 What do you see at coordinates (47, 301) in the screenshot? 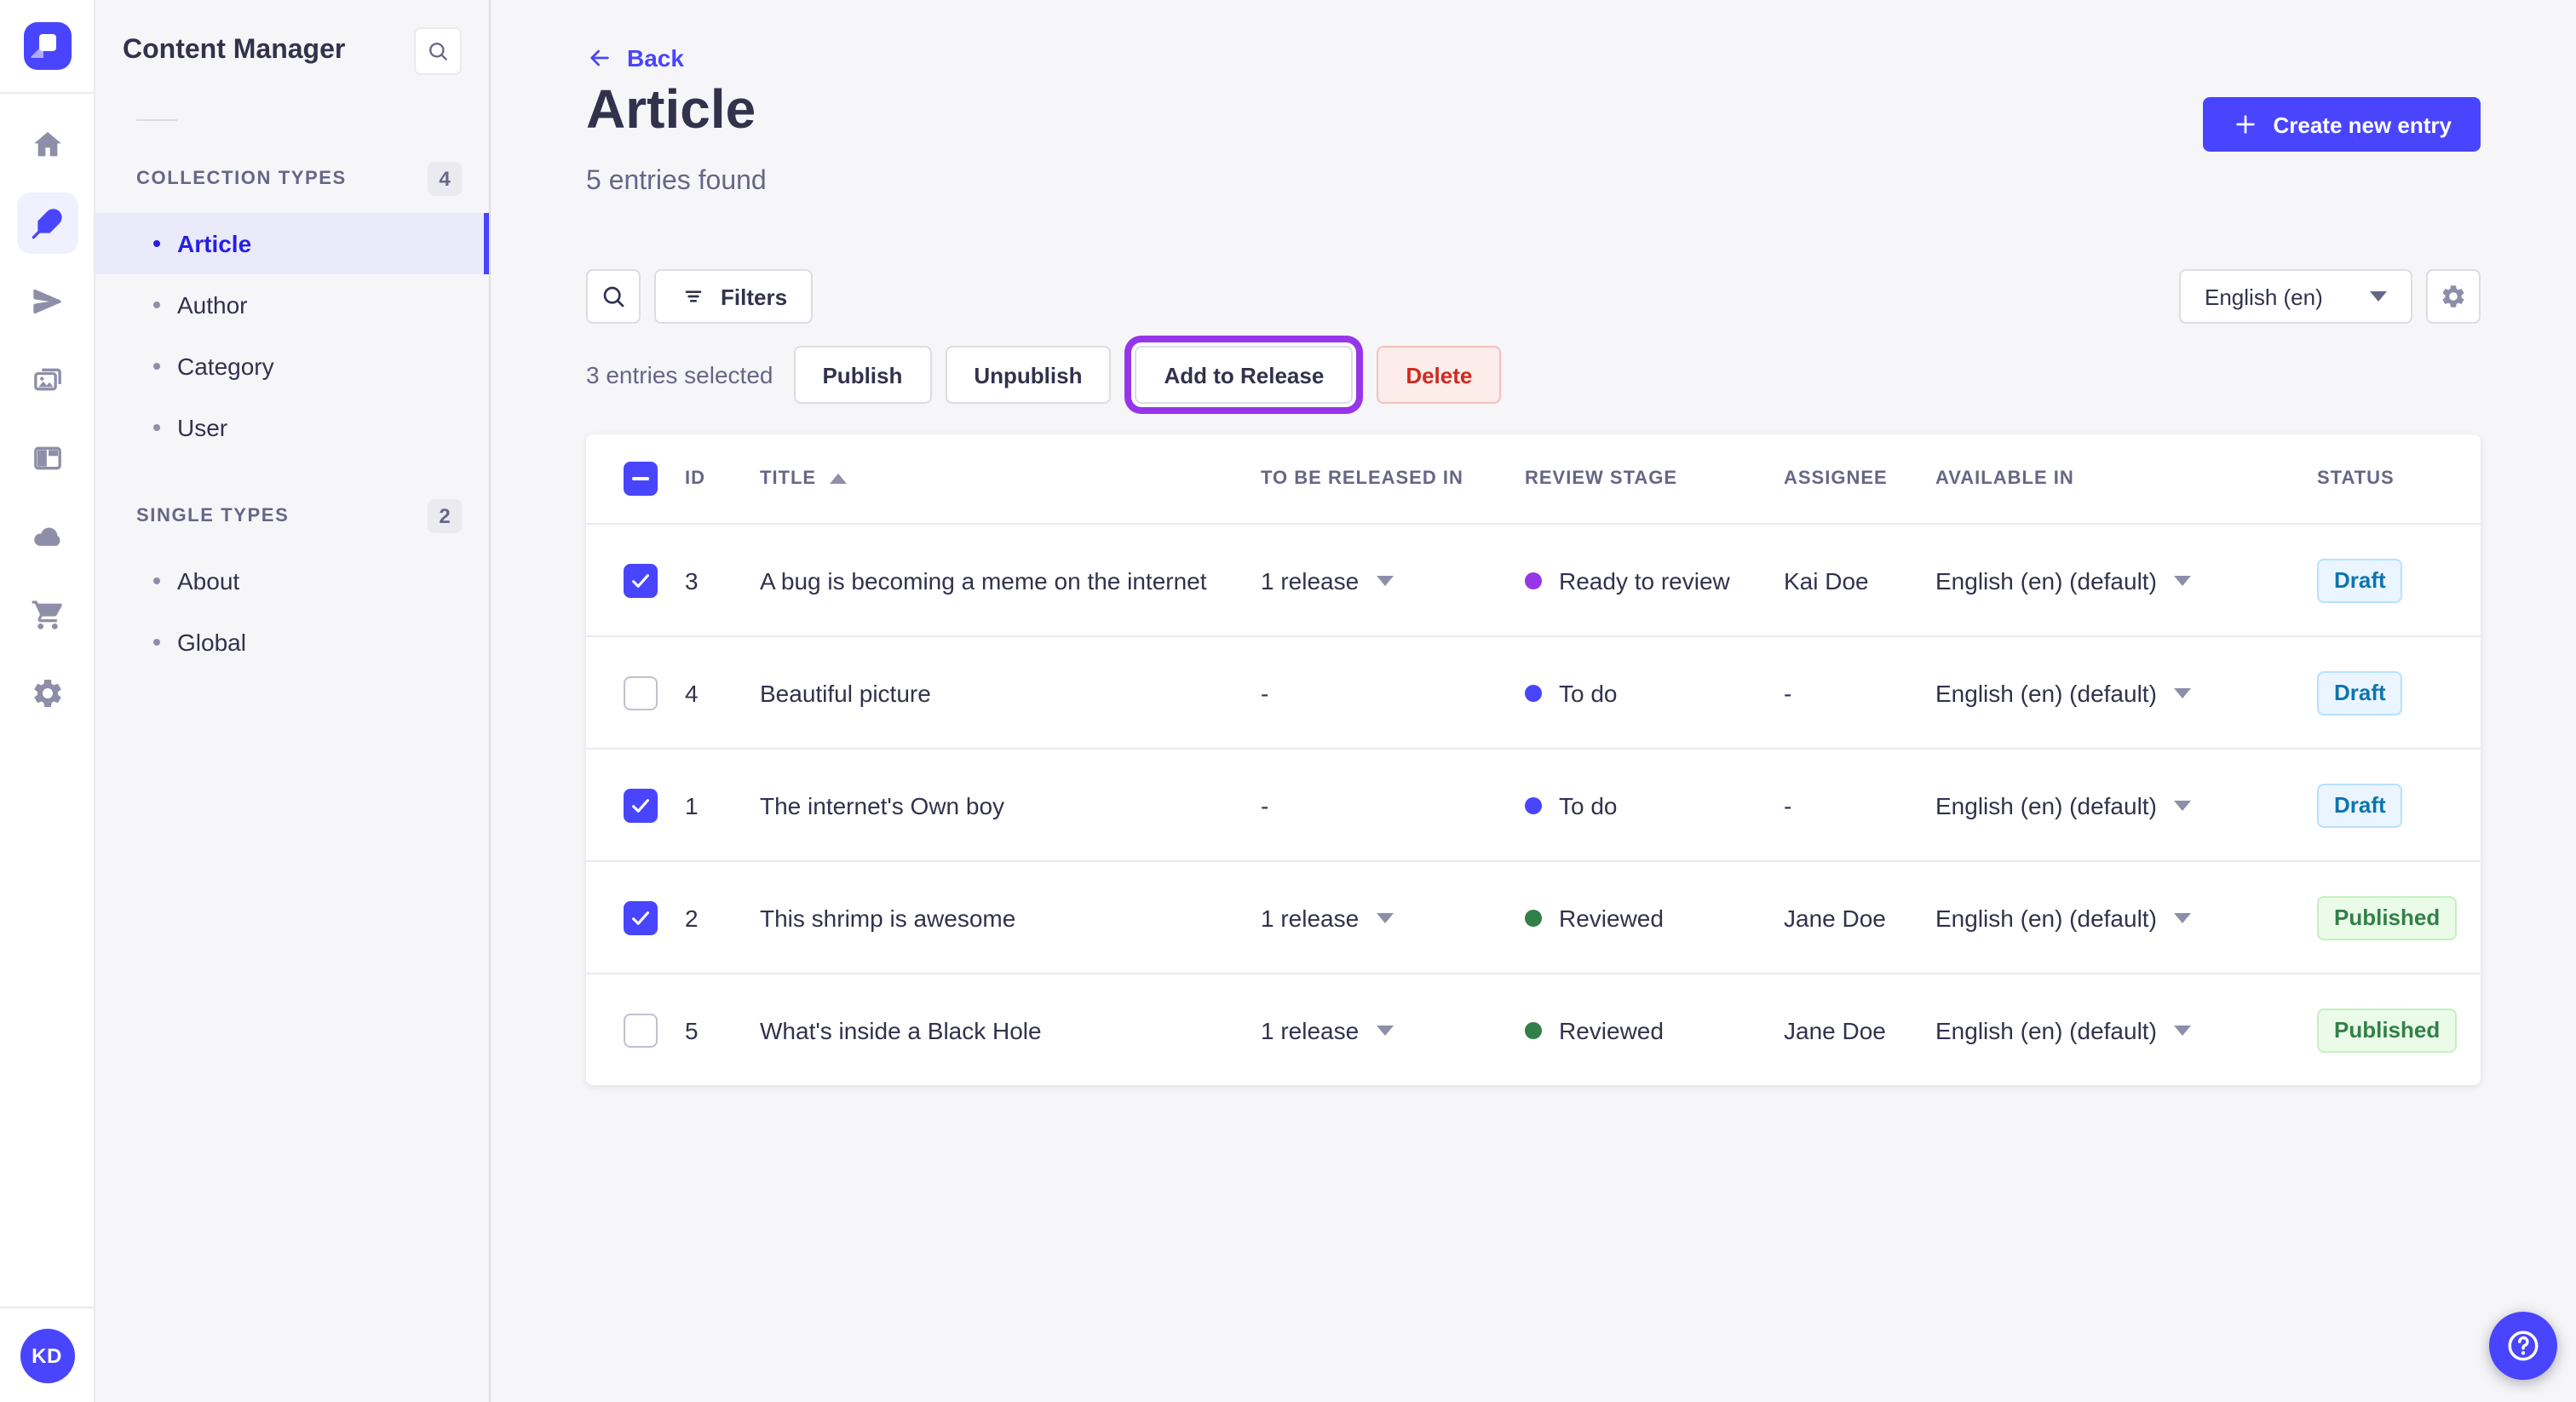
I see `releases-paper-plane-icon` at bounding box center [47, 301].